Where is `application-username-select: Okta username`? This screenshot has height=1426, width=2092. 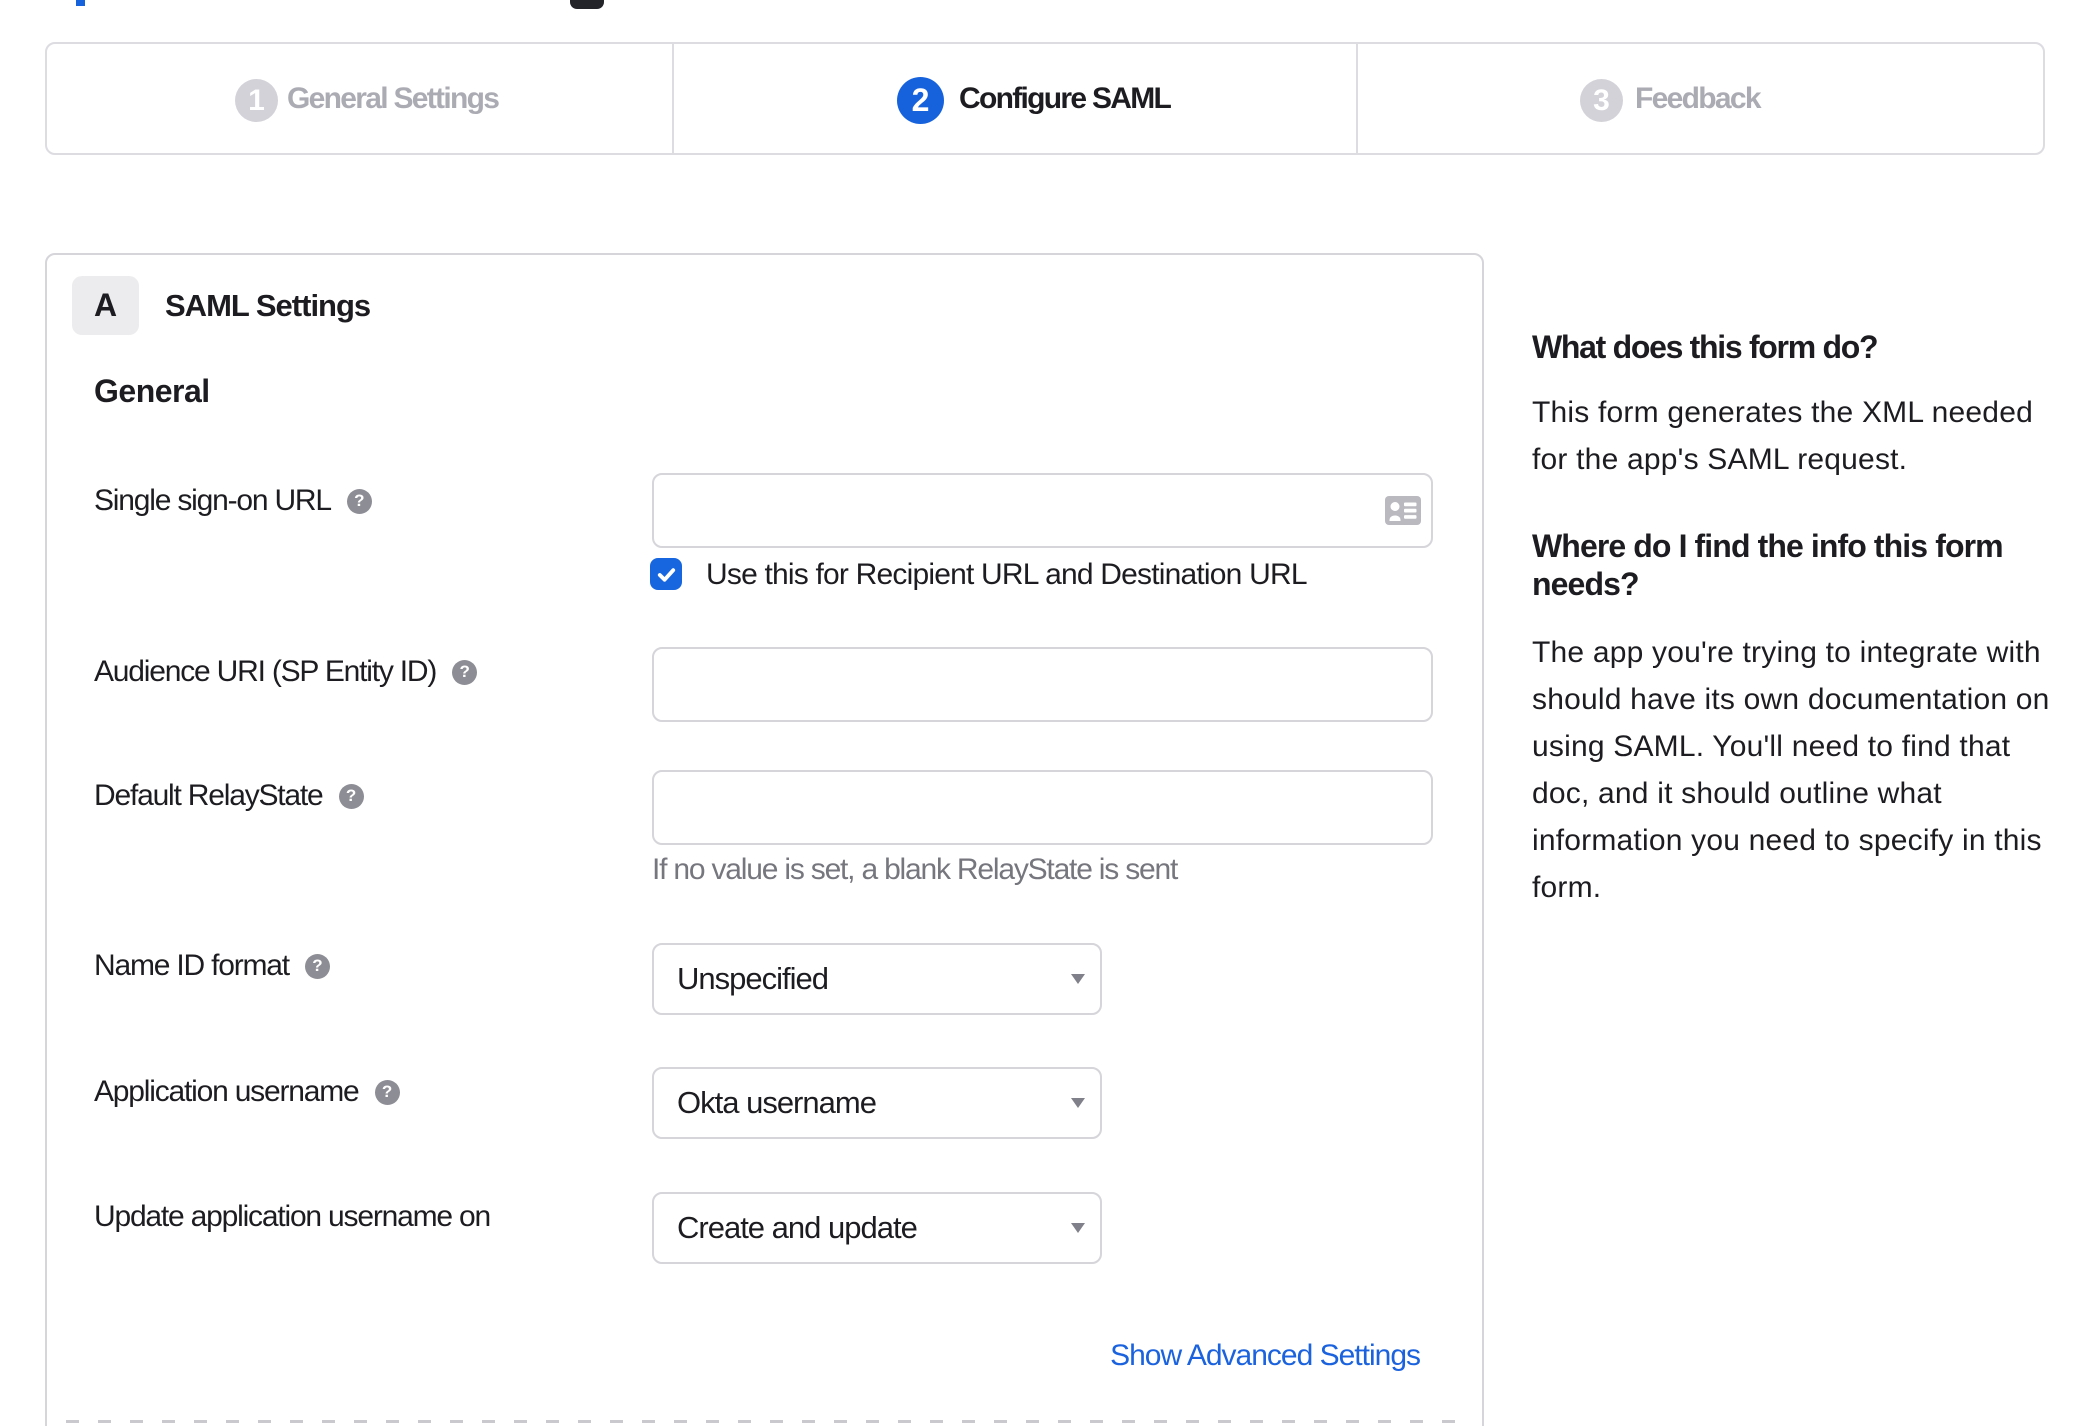
application-username-select: Okta username is located at coordinates (877, 1103).